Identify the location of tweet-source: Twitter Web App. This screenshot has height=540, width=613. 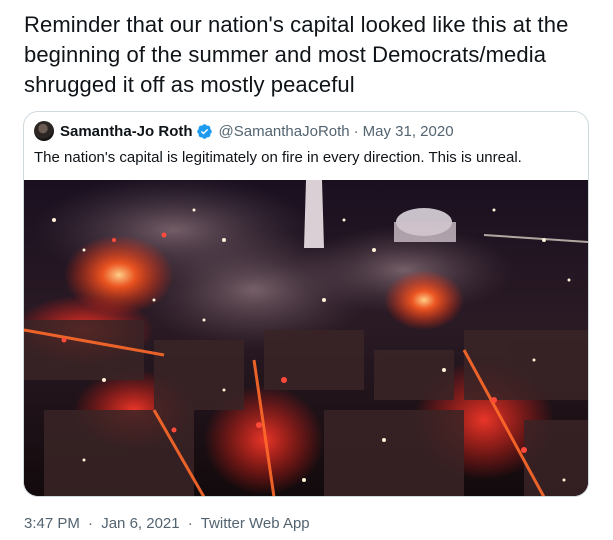
(255, 523).